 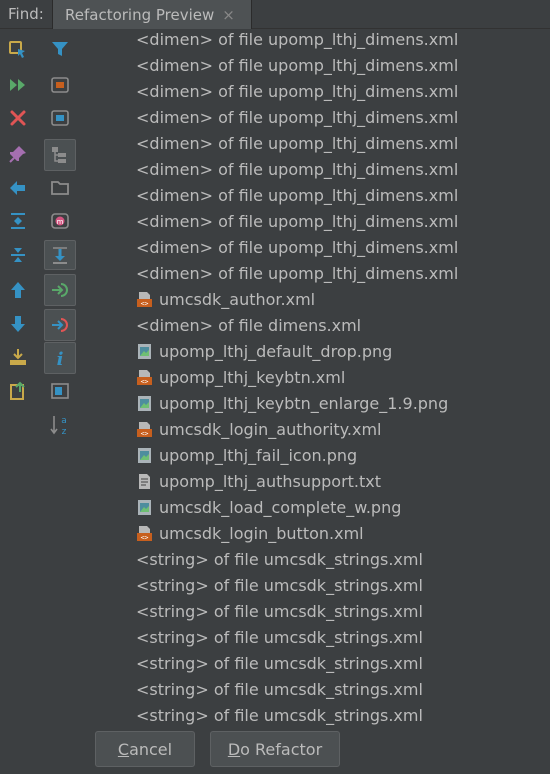 I want to click on do-refactor-button: Do Refactor, so click(x=275, y=749).